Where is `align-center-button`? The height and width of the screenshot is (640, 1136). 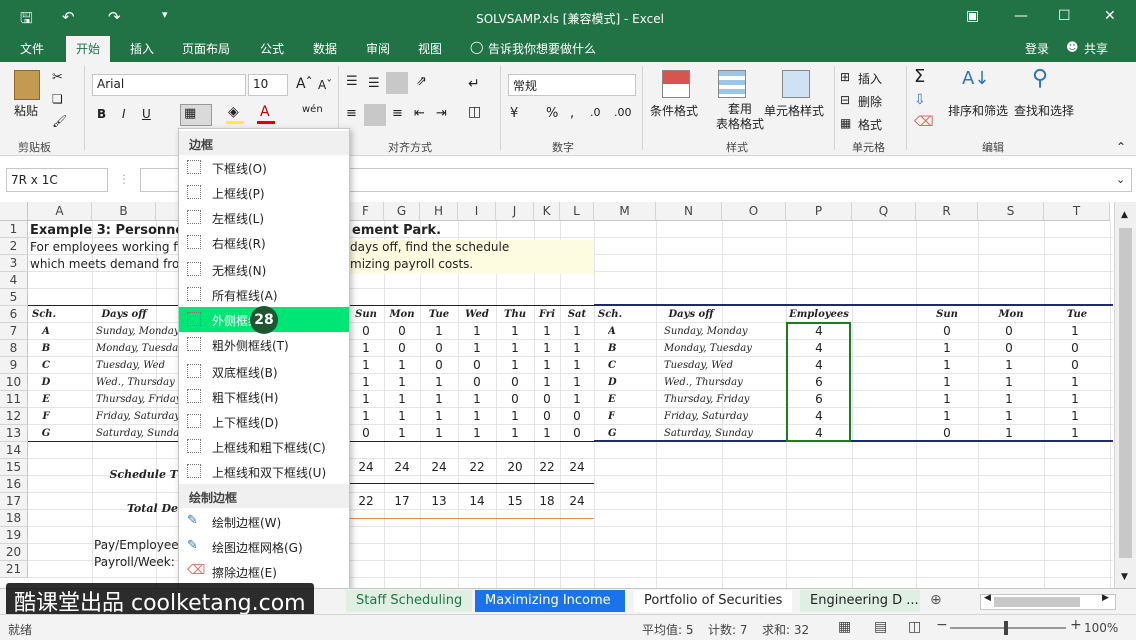 align-center-button is located at coordinates (375, 115).